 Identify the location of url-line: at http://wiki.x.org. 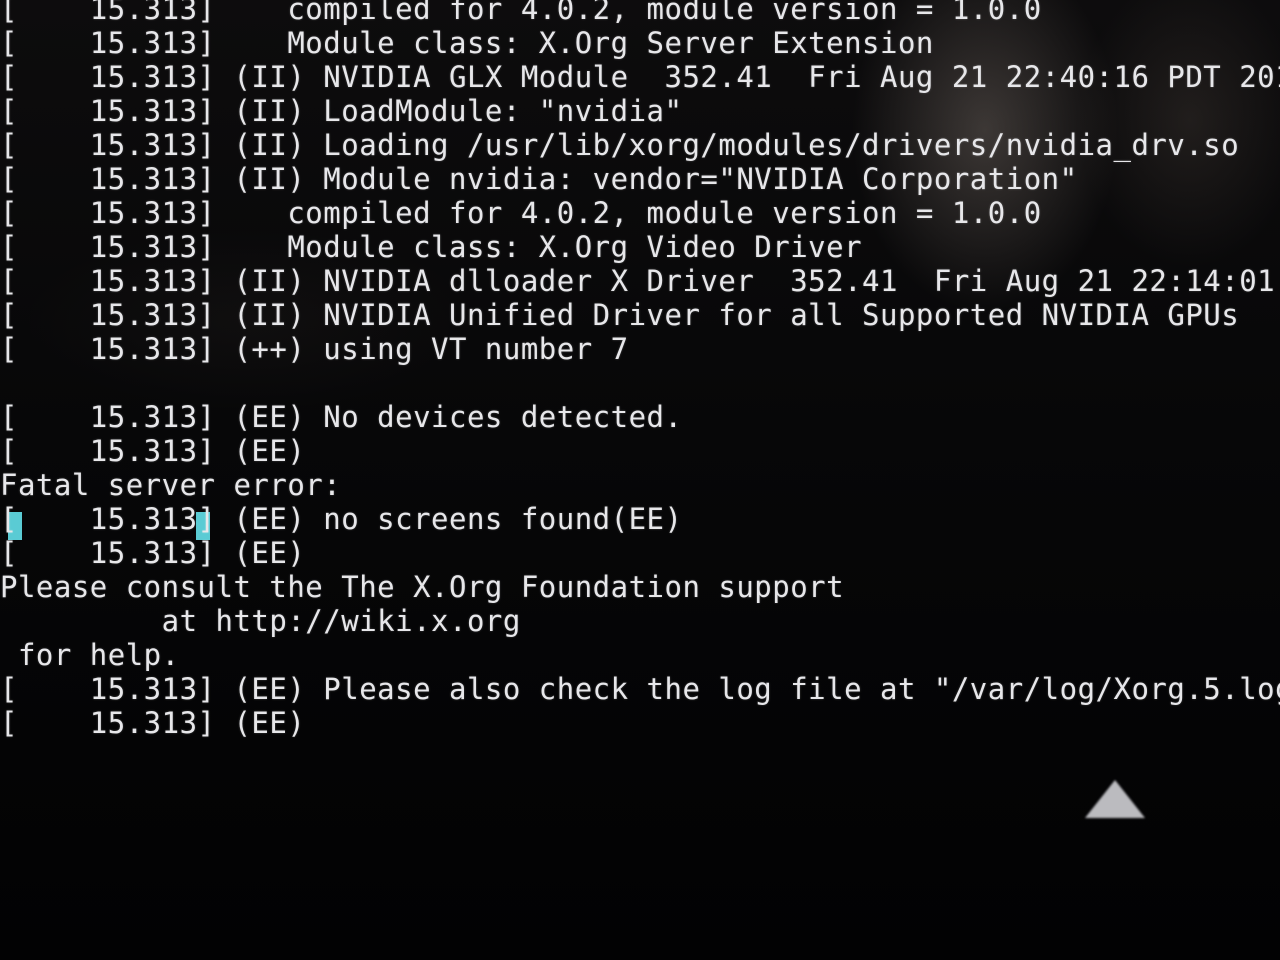
(260, 621).